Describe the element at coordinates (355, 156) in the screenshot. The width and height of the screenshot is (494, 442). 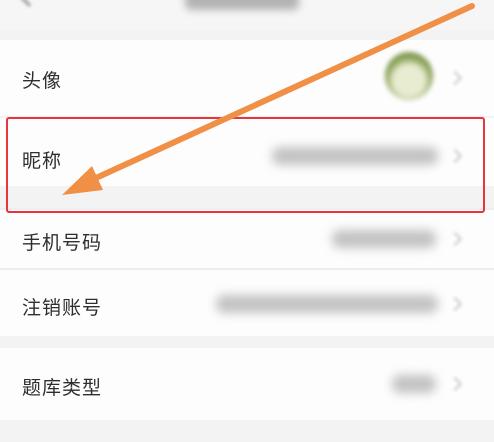
I see `nickname-value` at that location.